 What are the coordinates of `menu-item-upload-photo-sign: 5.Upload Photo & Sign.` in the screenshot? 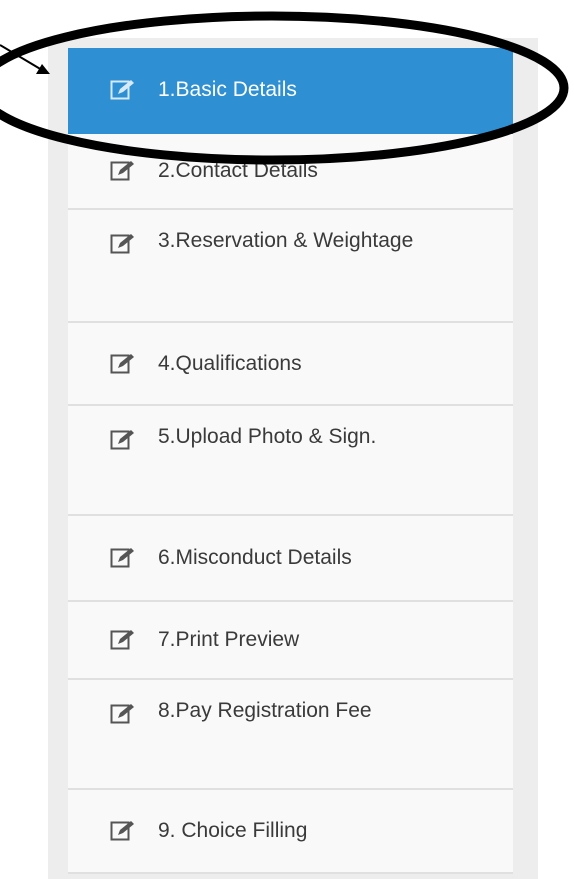 It's located at (290, 461).